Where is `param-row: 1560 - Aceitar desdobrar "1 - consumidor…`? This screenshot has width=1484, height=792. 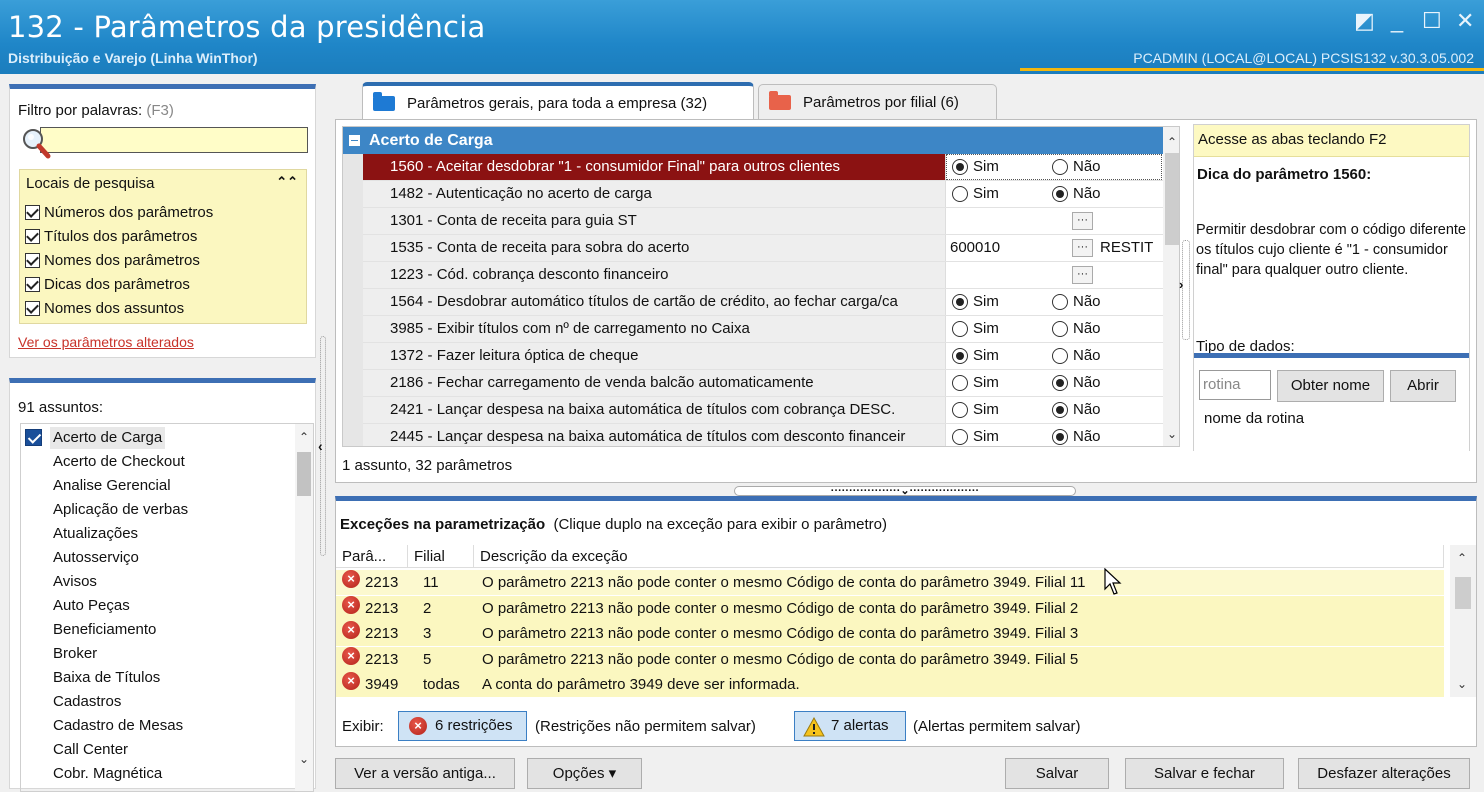
param-row: 1560 - Aceitar desdobrar "1 - consumidor… is located at coordinates (763, 167).